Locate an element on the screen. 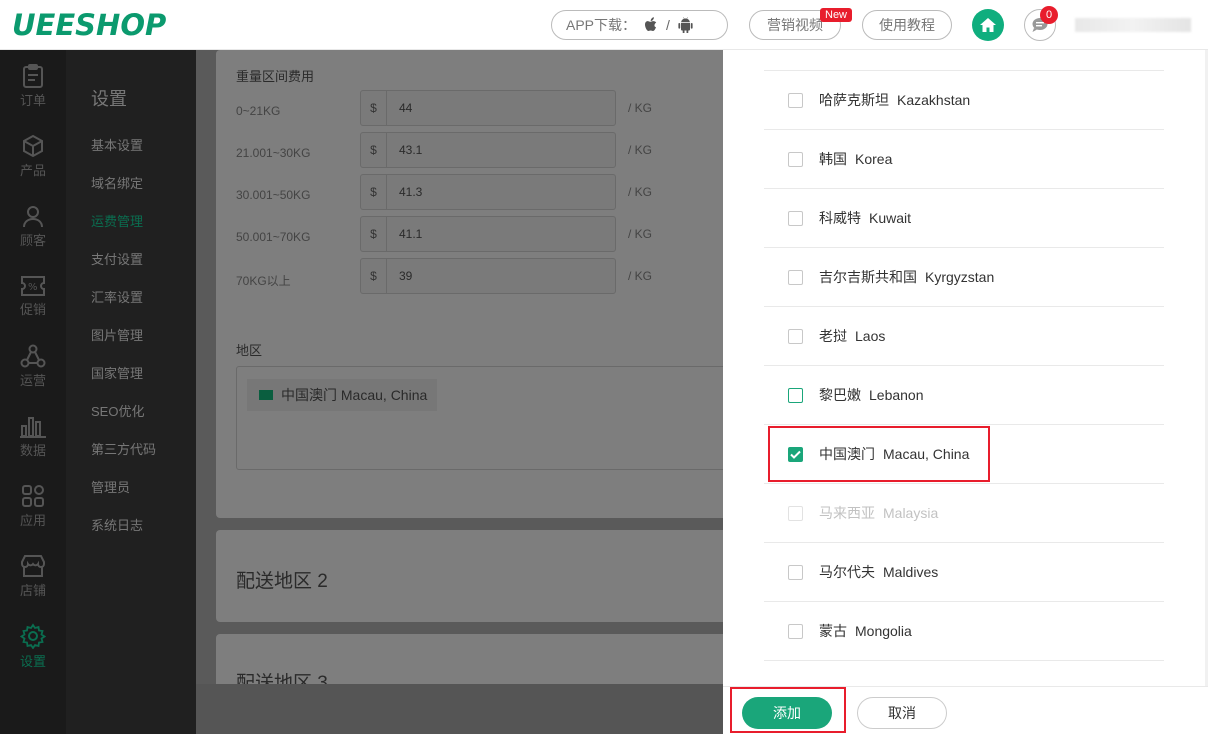 Image resolution: width=1208 pixels, height=734 pixels. logo: UEESHOP is located at coordinates (89, 25).